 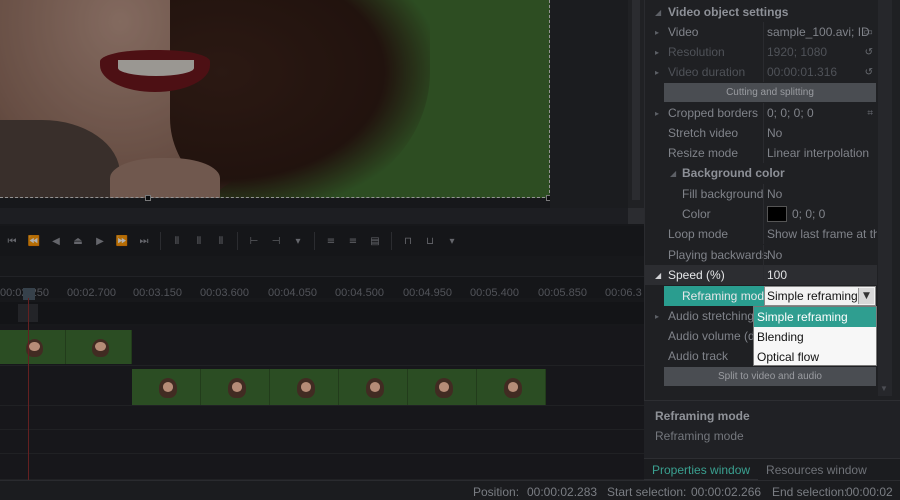 I want to click on prop-row-color: Color 0; 0; 0, so click(x=761, y=214).